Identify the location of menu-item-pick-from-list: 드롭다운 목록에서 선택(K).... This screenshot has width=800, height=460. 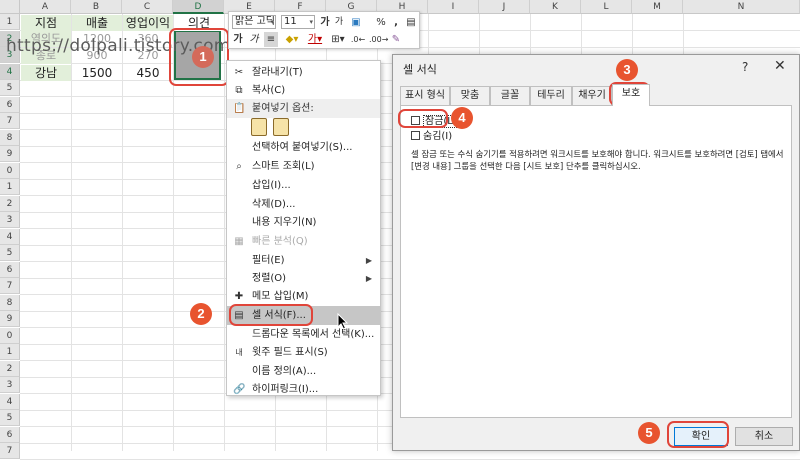
(303, 334).